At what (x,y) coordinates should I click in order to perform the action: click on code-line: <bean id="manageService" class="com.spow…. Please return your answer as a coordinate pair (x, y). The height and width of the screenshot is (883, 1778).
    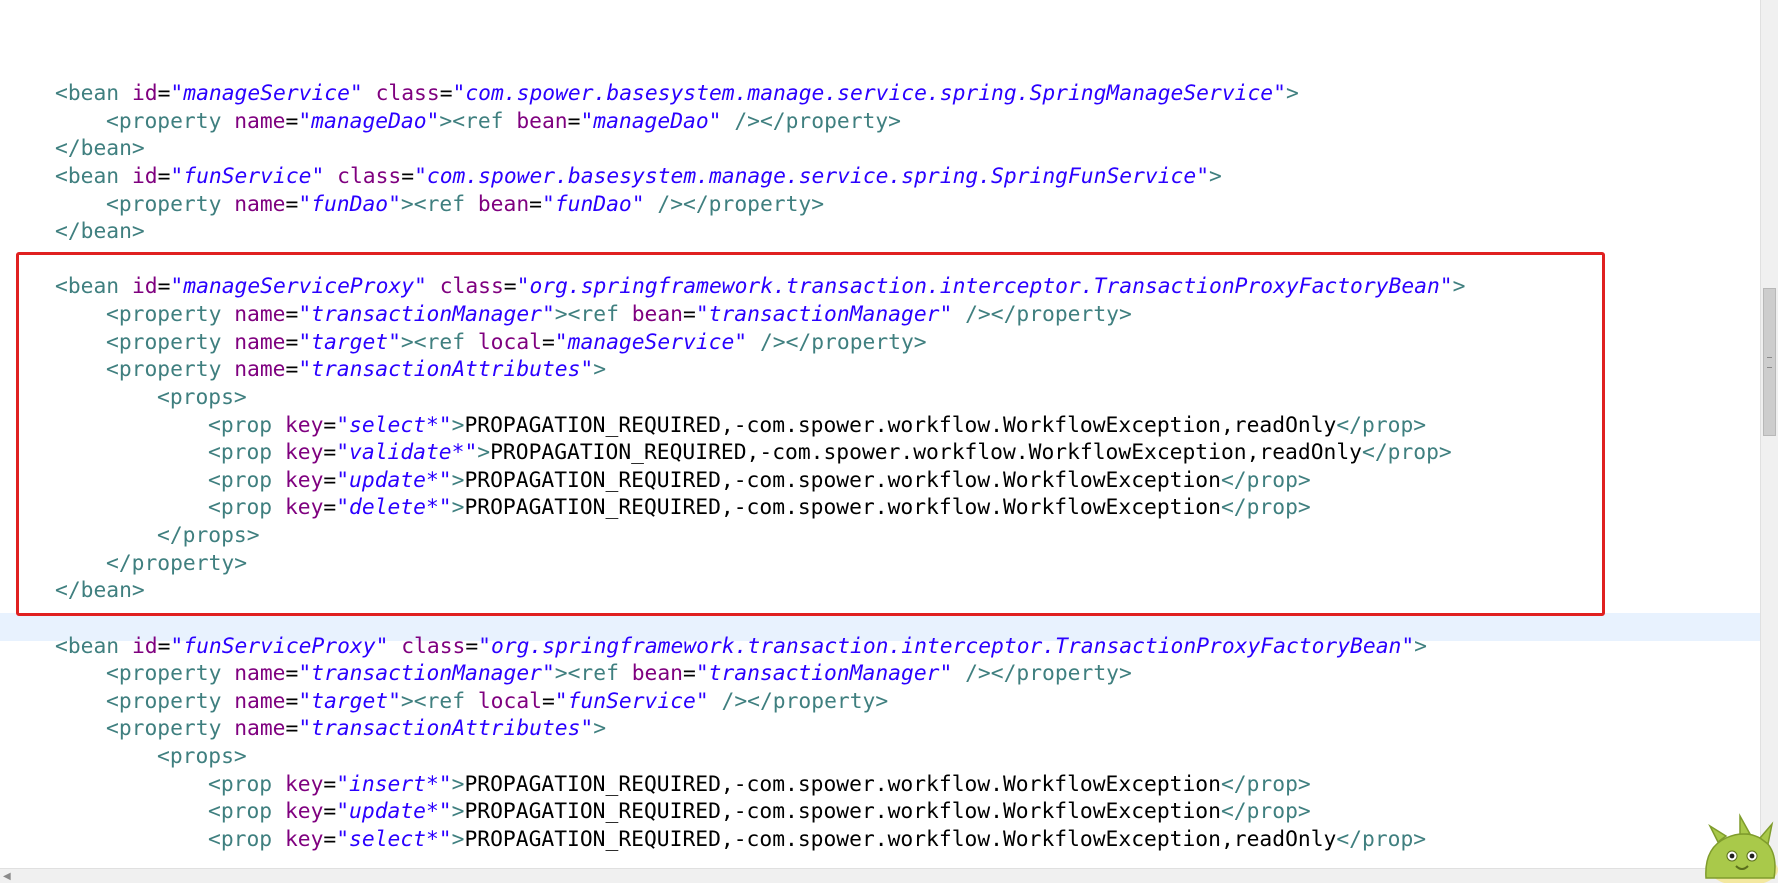
    Looking at the image, I should click on (677, 94).